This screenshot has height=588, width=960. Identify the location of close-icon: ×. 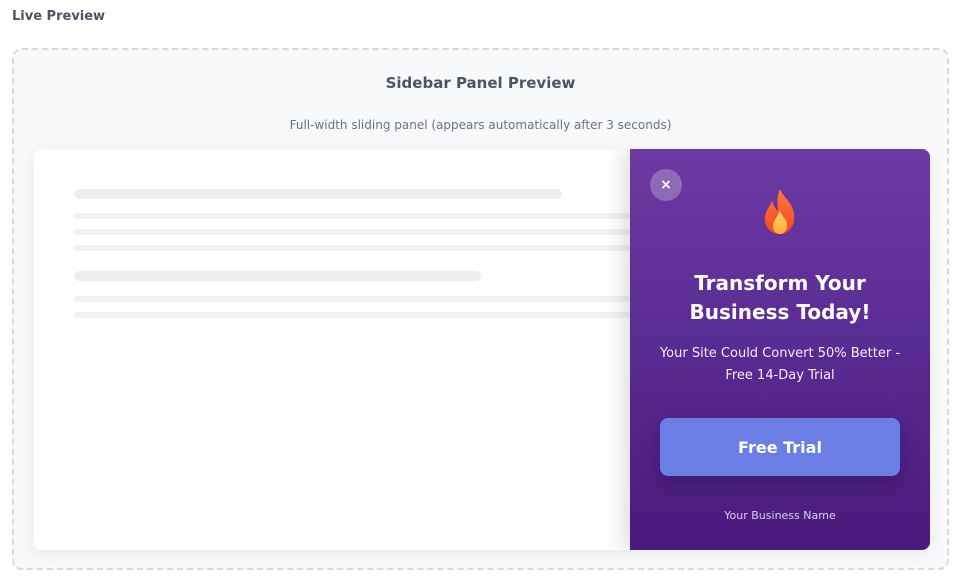
(666, 185).